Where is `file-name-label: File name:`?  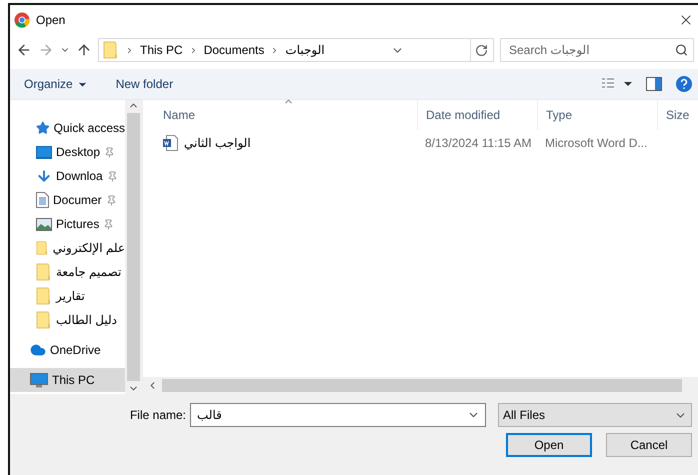 file-name-label: File name: is located at coordinates (158, 415).